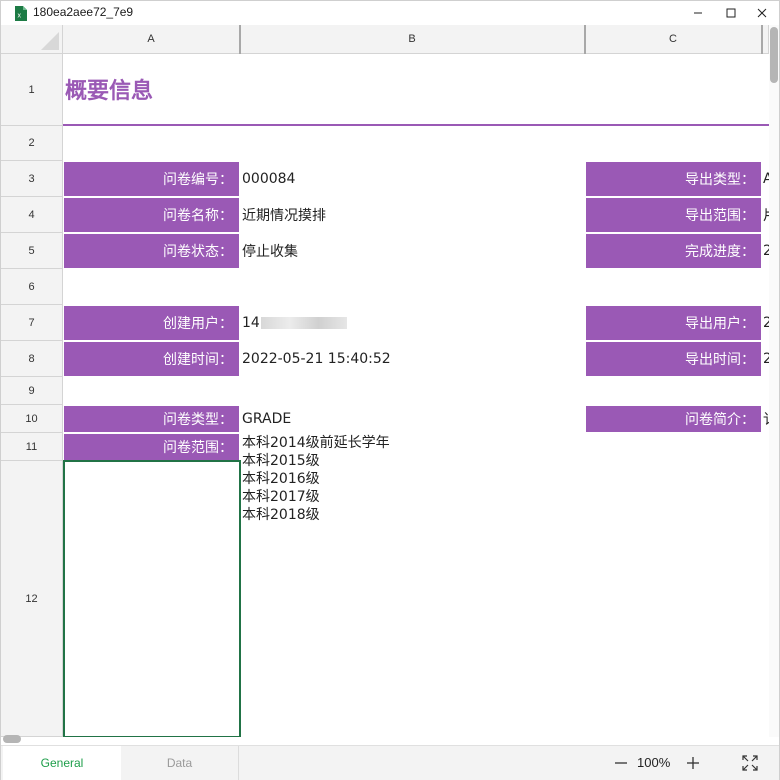 The image size is (780, 780). I want to click on value-survey-status: 停止收集, so click(409, 251).